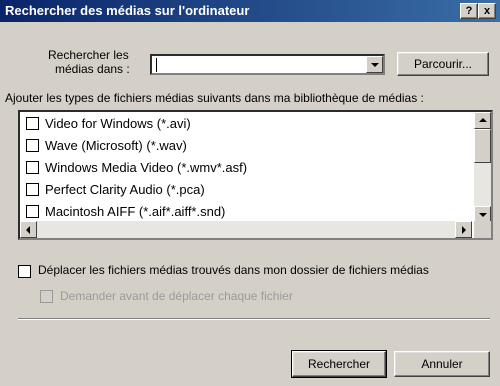  What do you see at coordinates (88, 55) in the screenshot?
I see `search-location-label-line1: Rechercher les` at bounding box center [88, 55].